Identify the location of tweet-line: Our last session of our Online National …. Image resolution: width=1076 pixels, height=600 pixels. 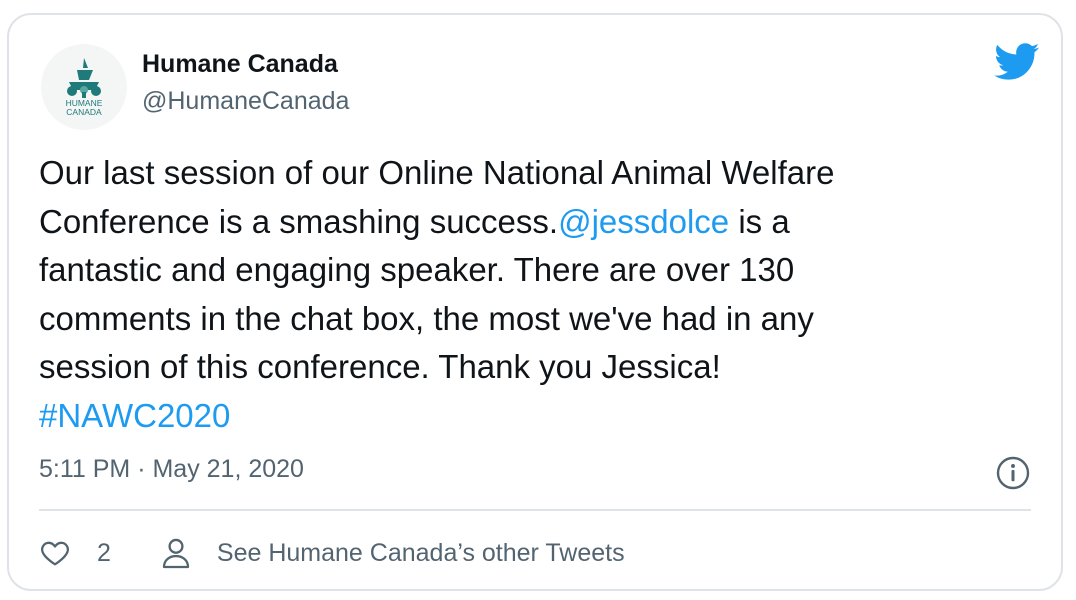
(437, 172).